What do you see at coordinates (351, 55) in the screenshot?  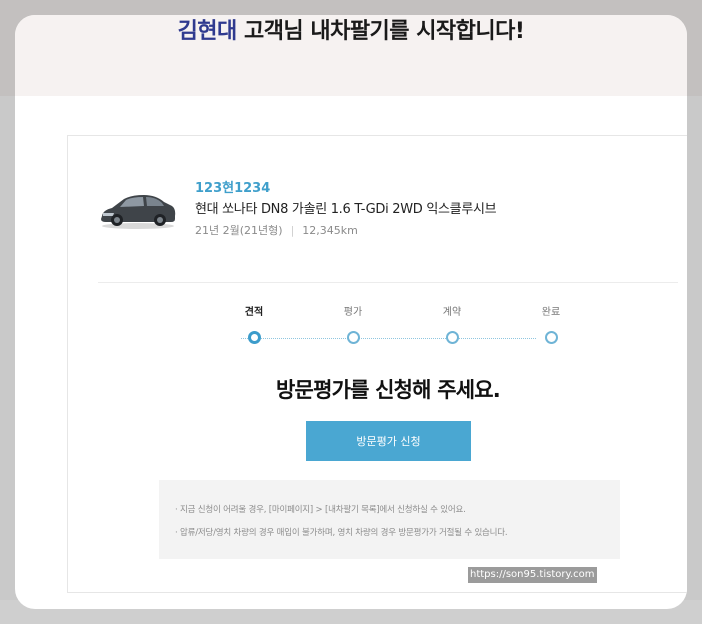 I see `hero-banner: 김현대 고객님 내차팔기를 시작합니다!` at bounding box center [351, 55].